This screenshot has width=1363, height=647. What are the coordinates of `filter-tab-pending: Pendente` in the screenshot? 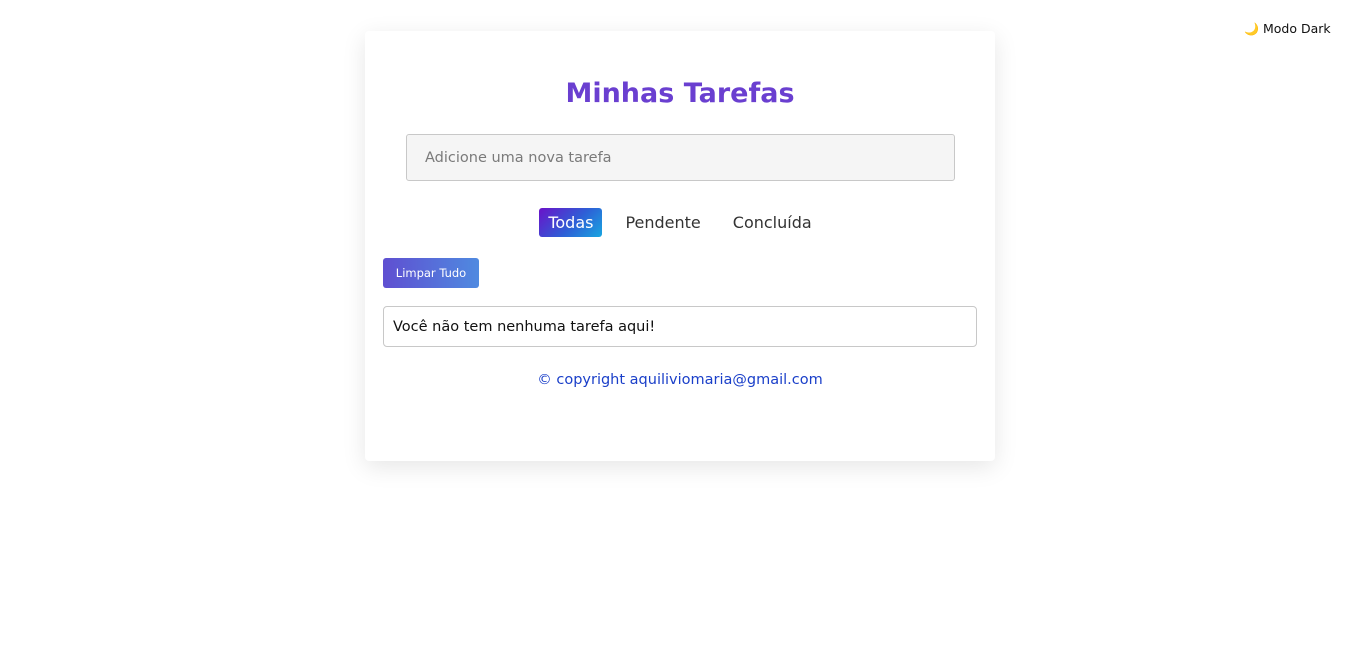 It's located at (662, 222).